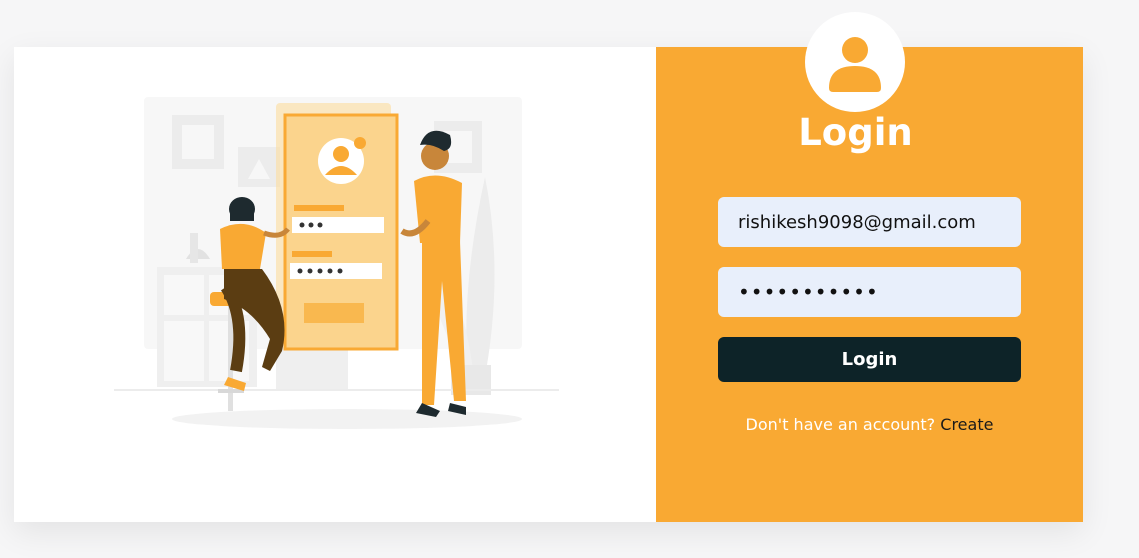  What do you see at coordinates (869, 292) in the screenshot?
I see `password-input` at bounding box center [869, 292].